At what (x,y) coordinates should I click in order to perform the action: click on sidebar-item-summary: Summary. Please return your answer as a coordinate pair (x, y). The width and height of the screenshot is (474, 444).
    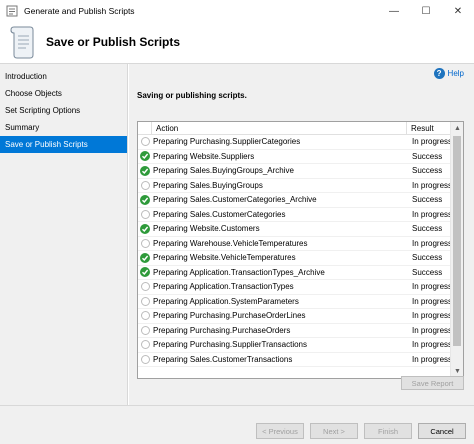
    Looking at the image, I should click on (63, 127).